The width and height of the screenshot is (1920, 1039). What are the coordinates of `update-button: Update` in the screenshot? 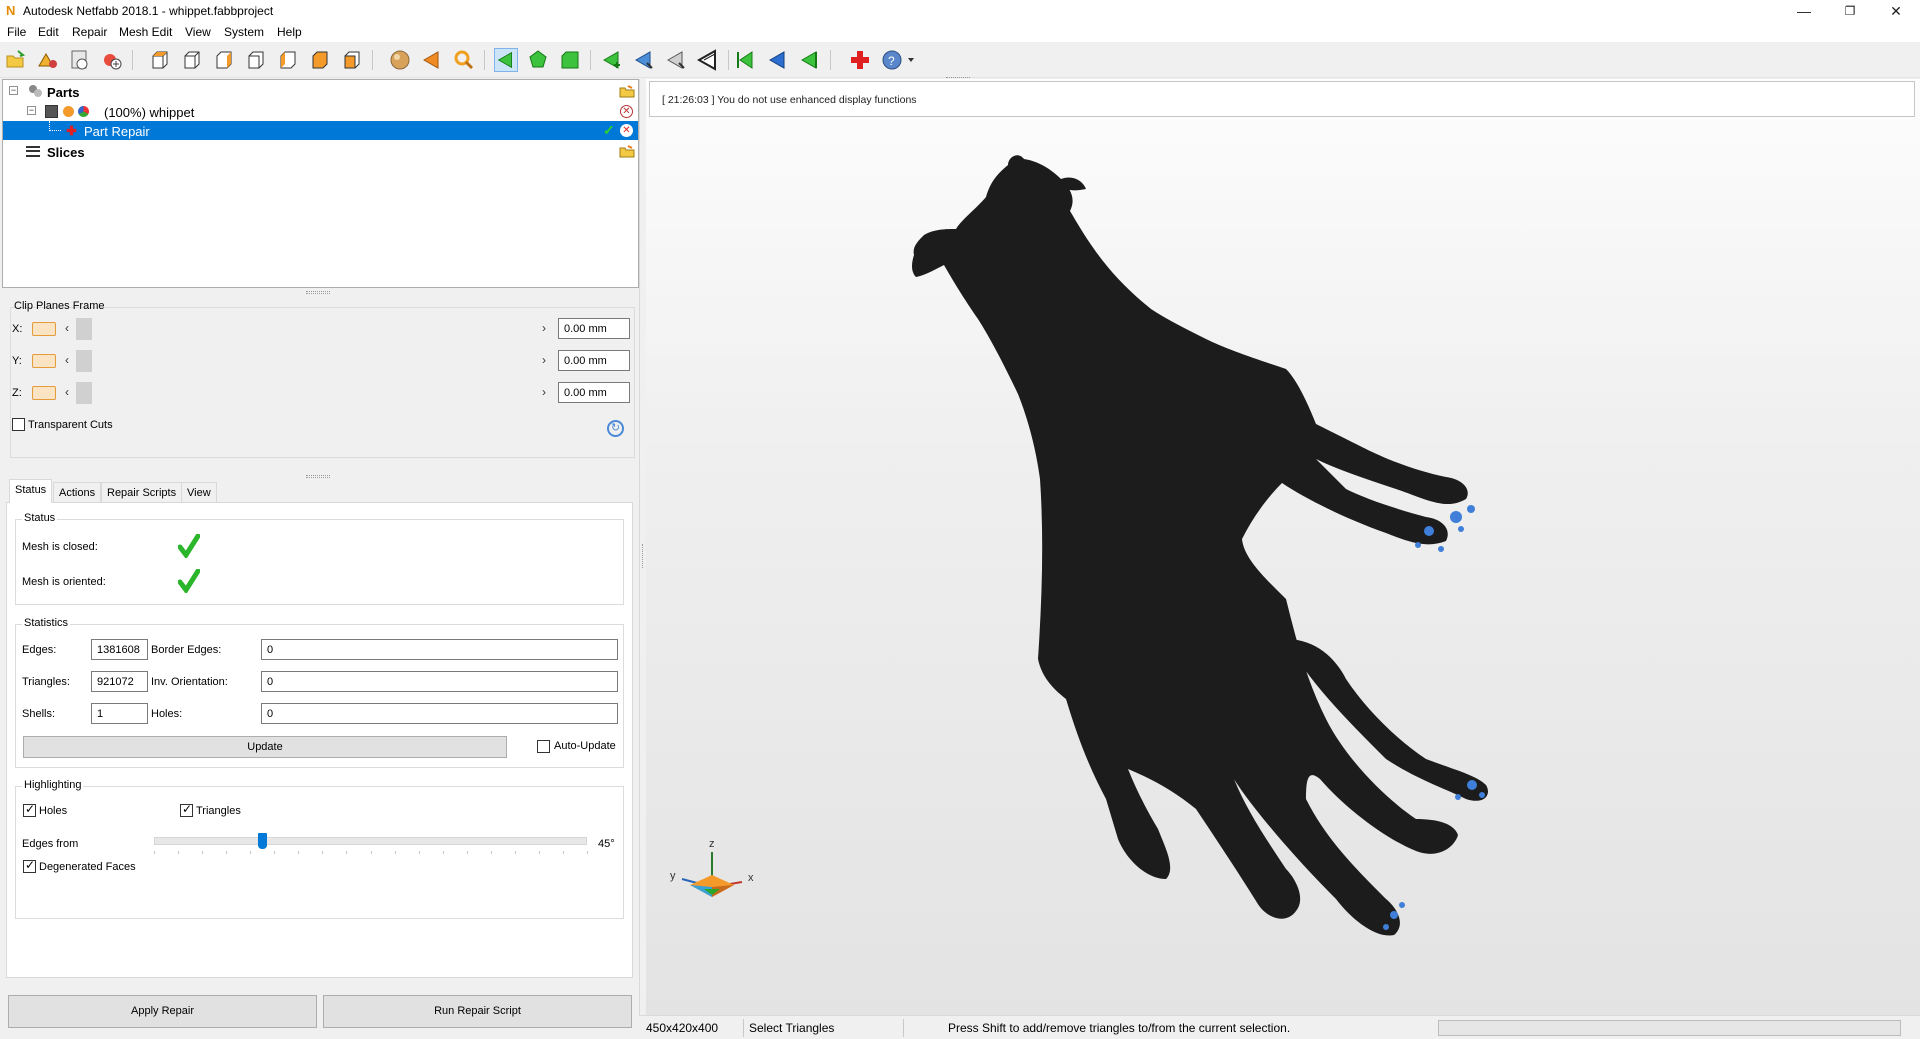 It's located at (265, 747).